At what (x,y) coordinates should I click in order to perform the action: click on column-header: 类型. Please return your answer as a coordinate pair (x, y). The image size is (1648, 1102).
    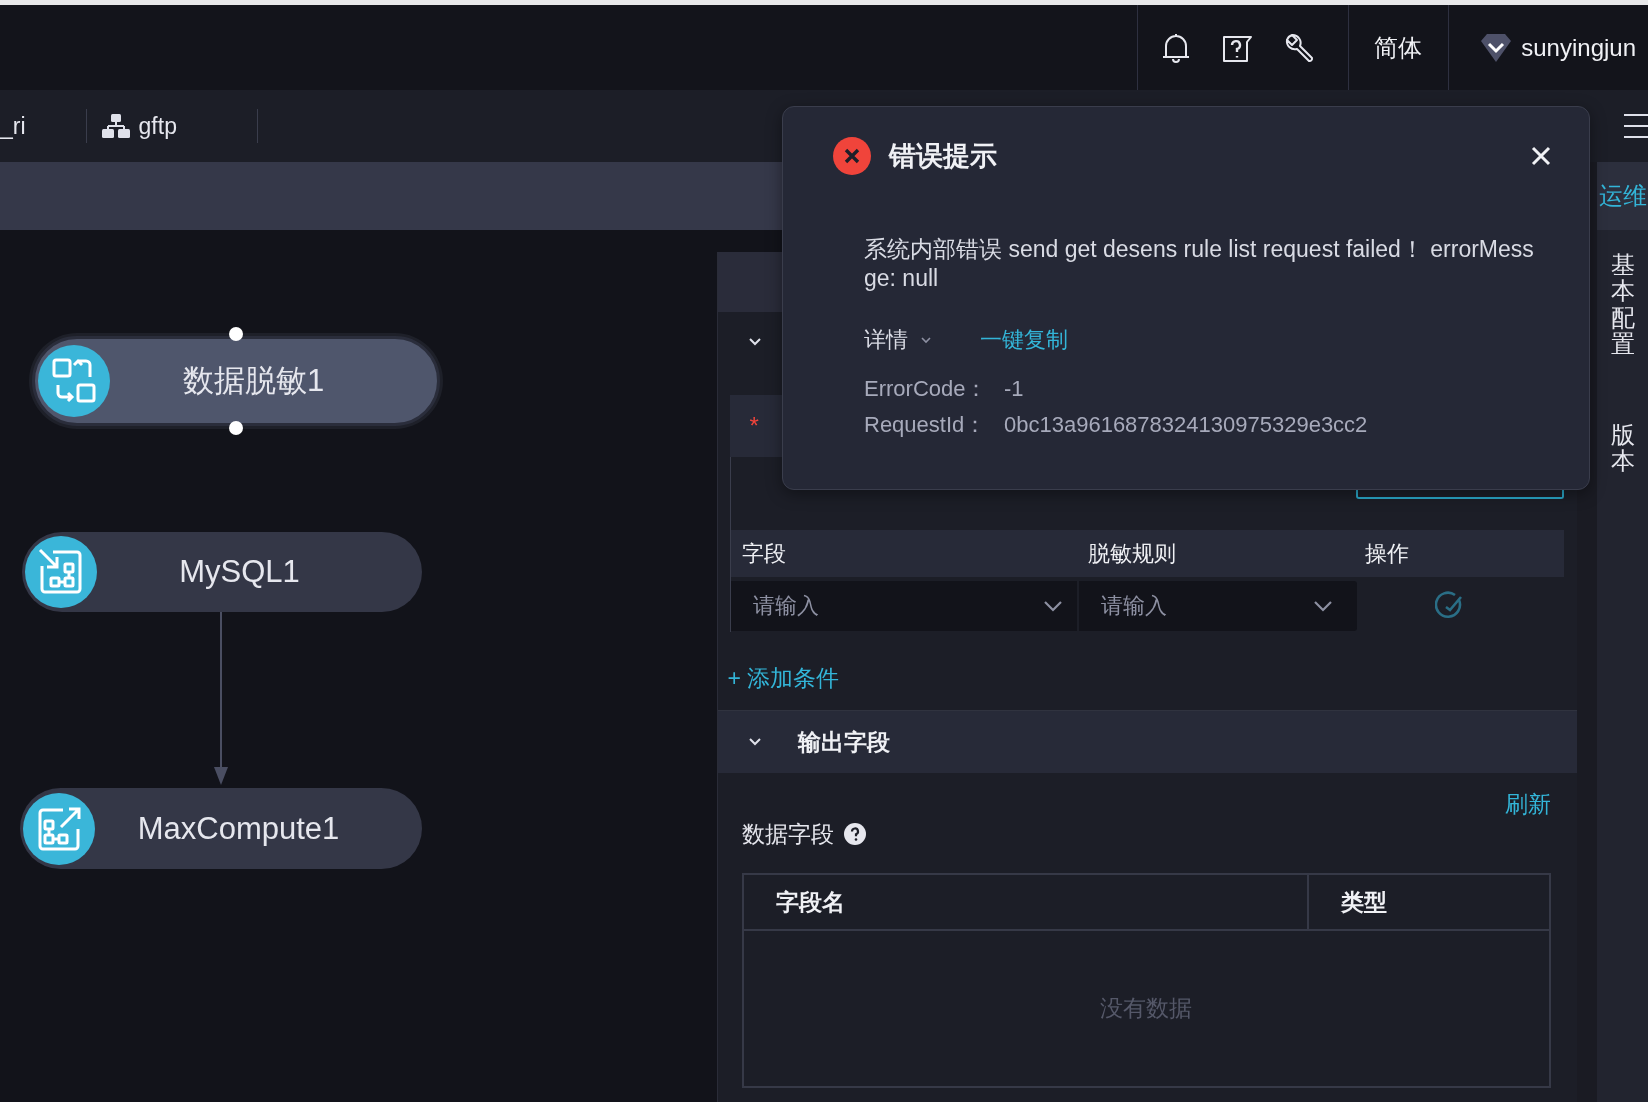
    Looking at the image, I should click on (1363, 902).